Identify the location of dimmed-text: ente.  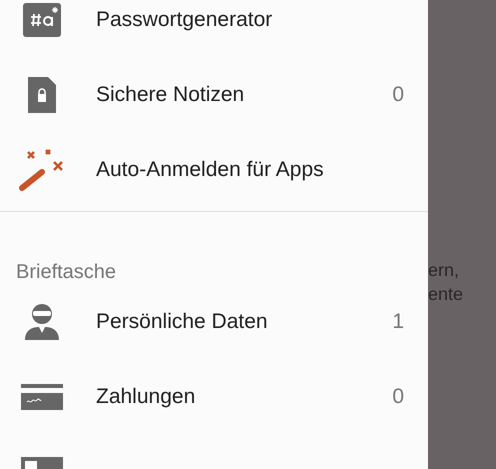
(446, 294).